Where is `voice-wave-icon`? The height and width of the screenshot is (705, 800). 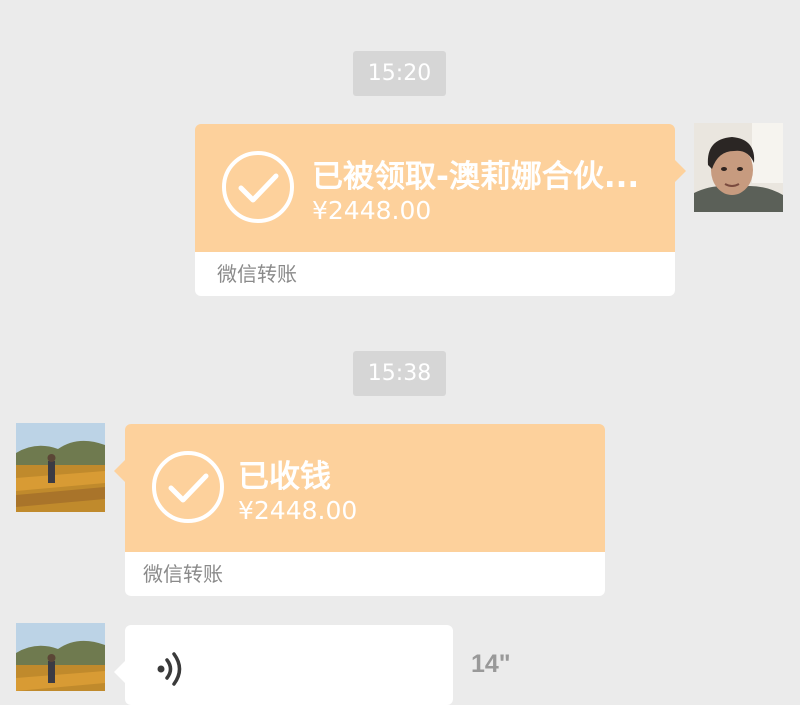 voice-wave-icon is located at coordinates (172, 671).